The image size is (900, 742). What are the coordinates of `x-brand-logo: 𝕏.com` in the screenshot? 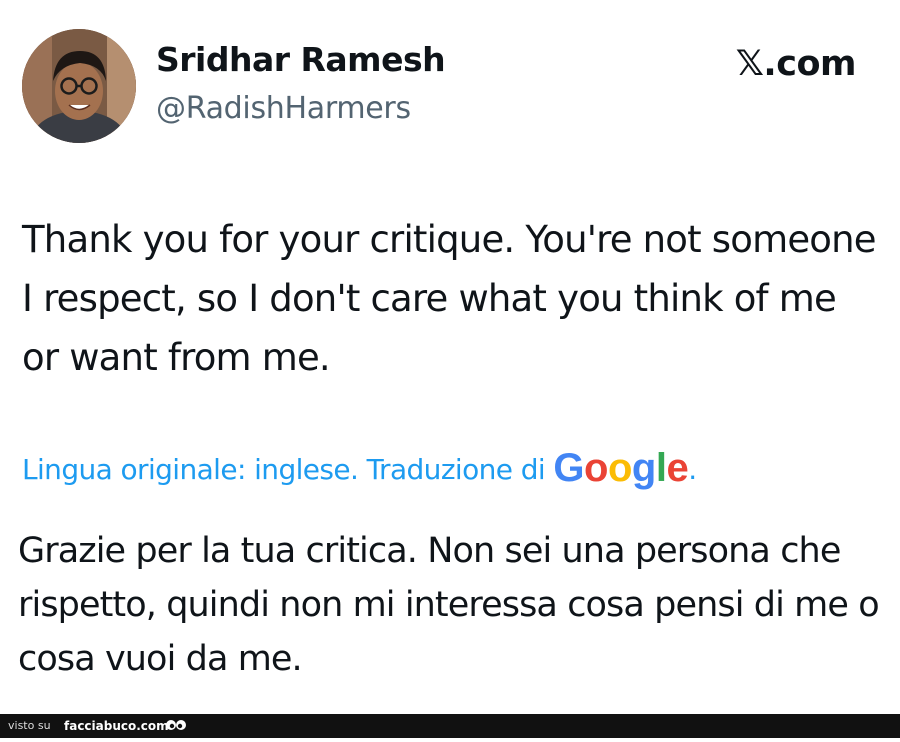 It's located at (796, 64).